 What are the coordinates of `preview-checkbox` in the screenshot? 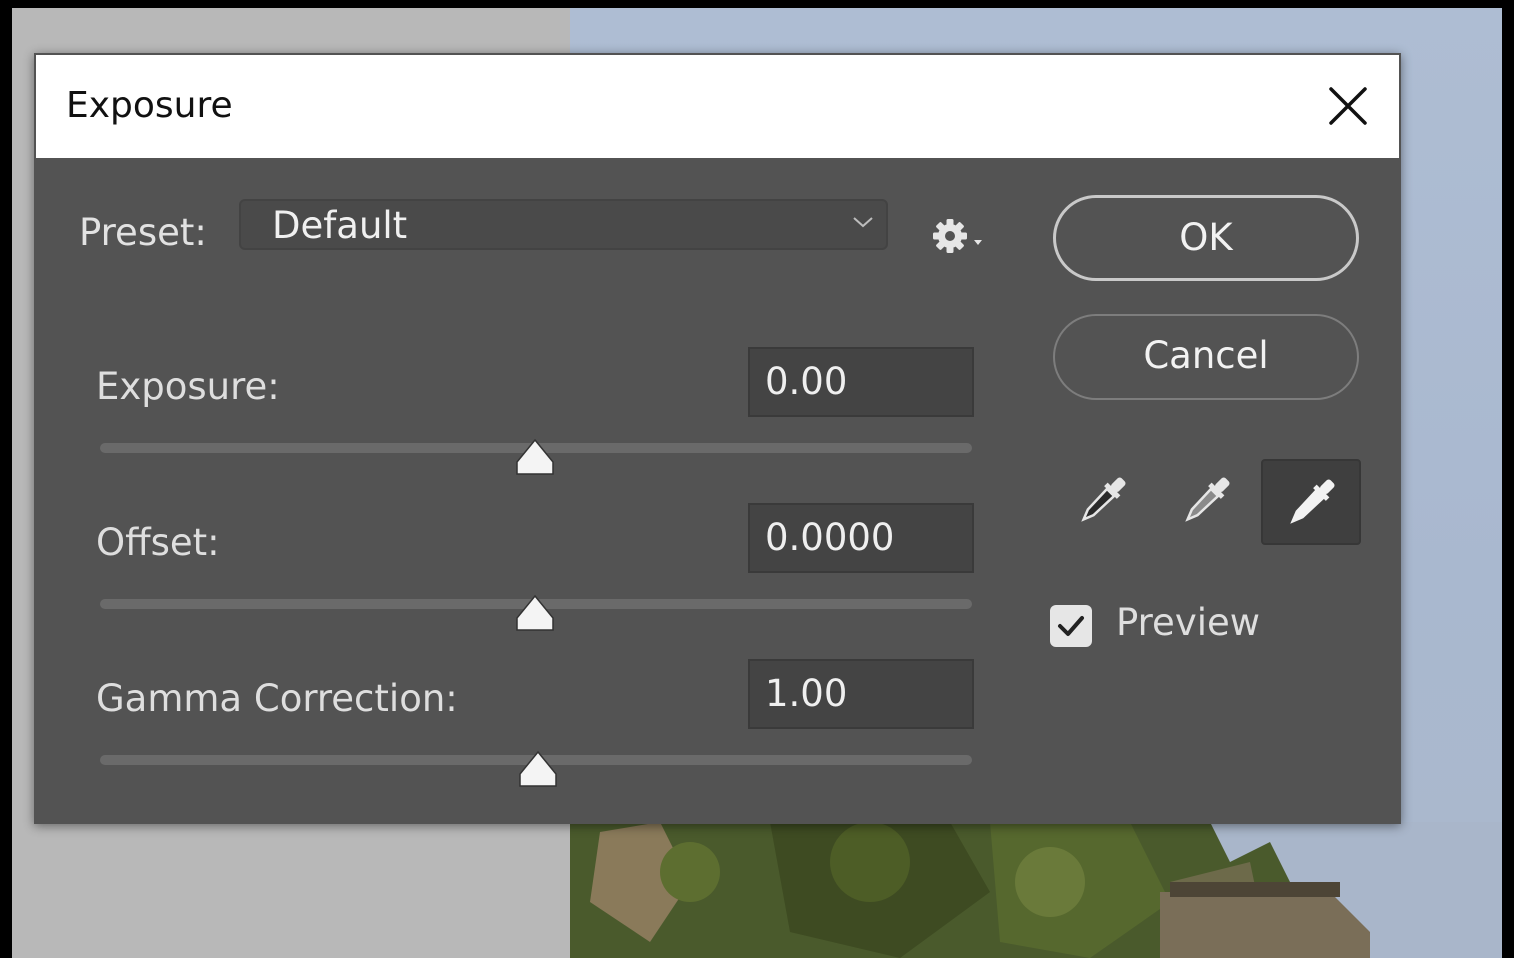 It's located at (1071, 626).